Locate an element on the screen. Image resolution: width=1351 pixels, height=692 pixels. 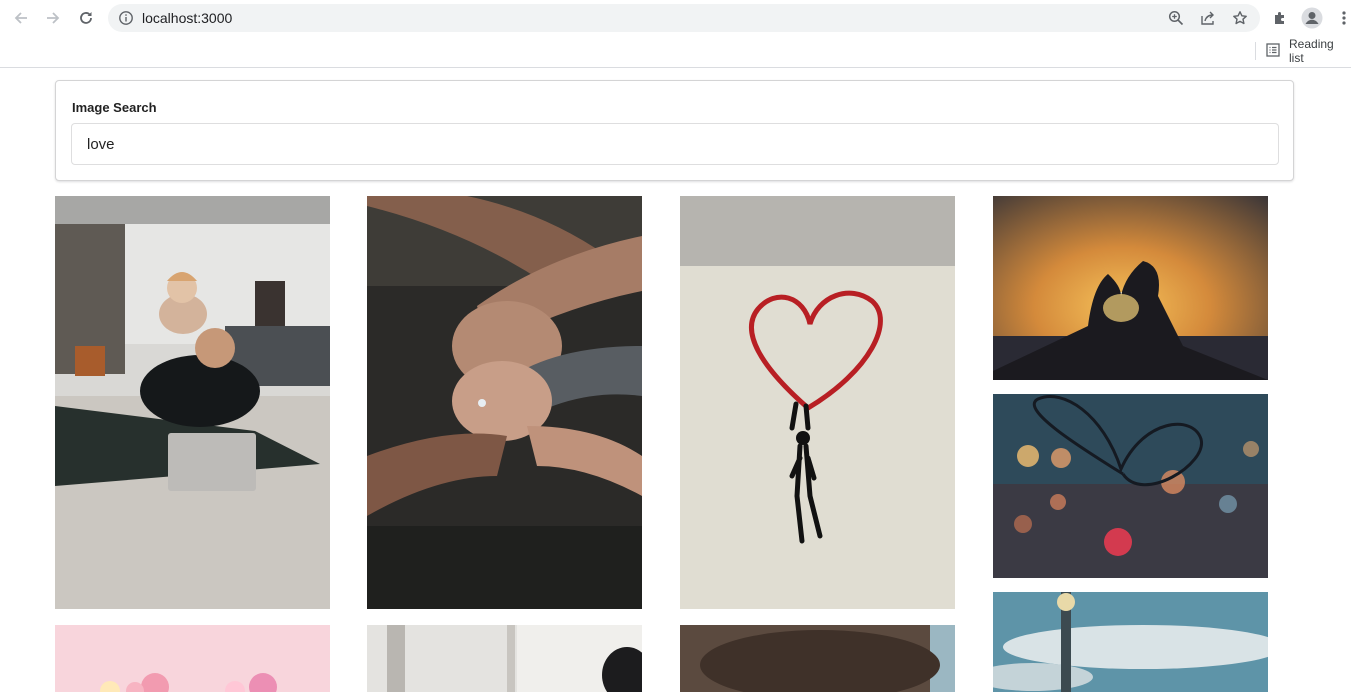
profile-icon is located at coordinates (1312, 18).